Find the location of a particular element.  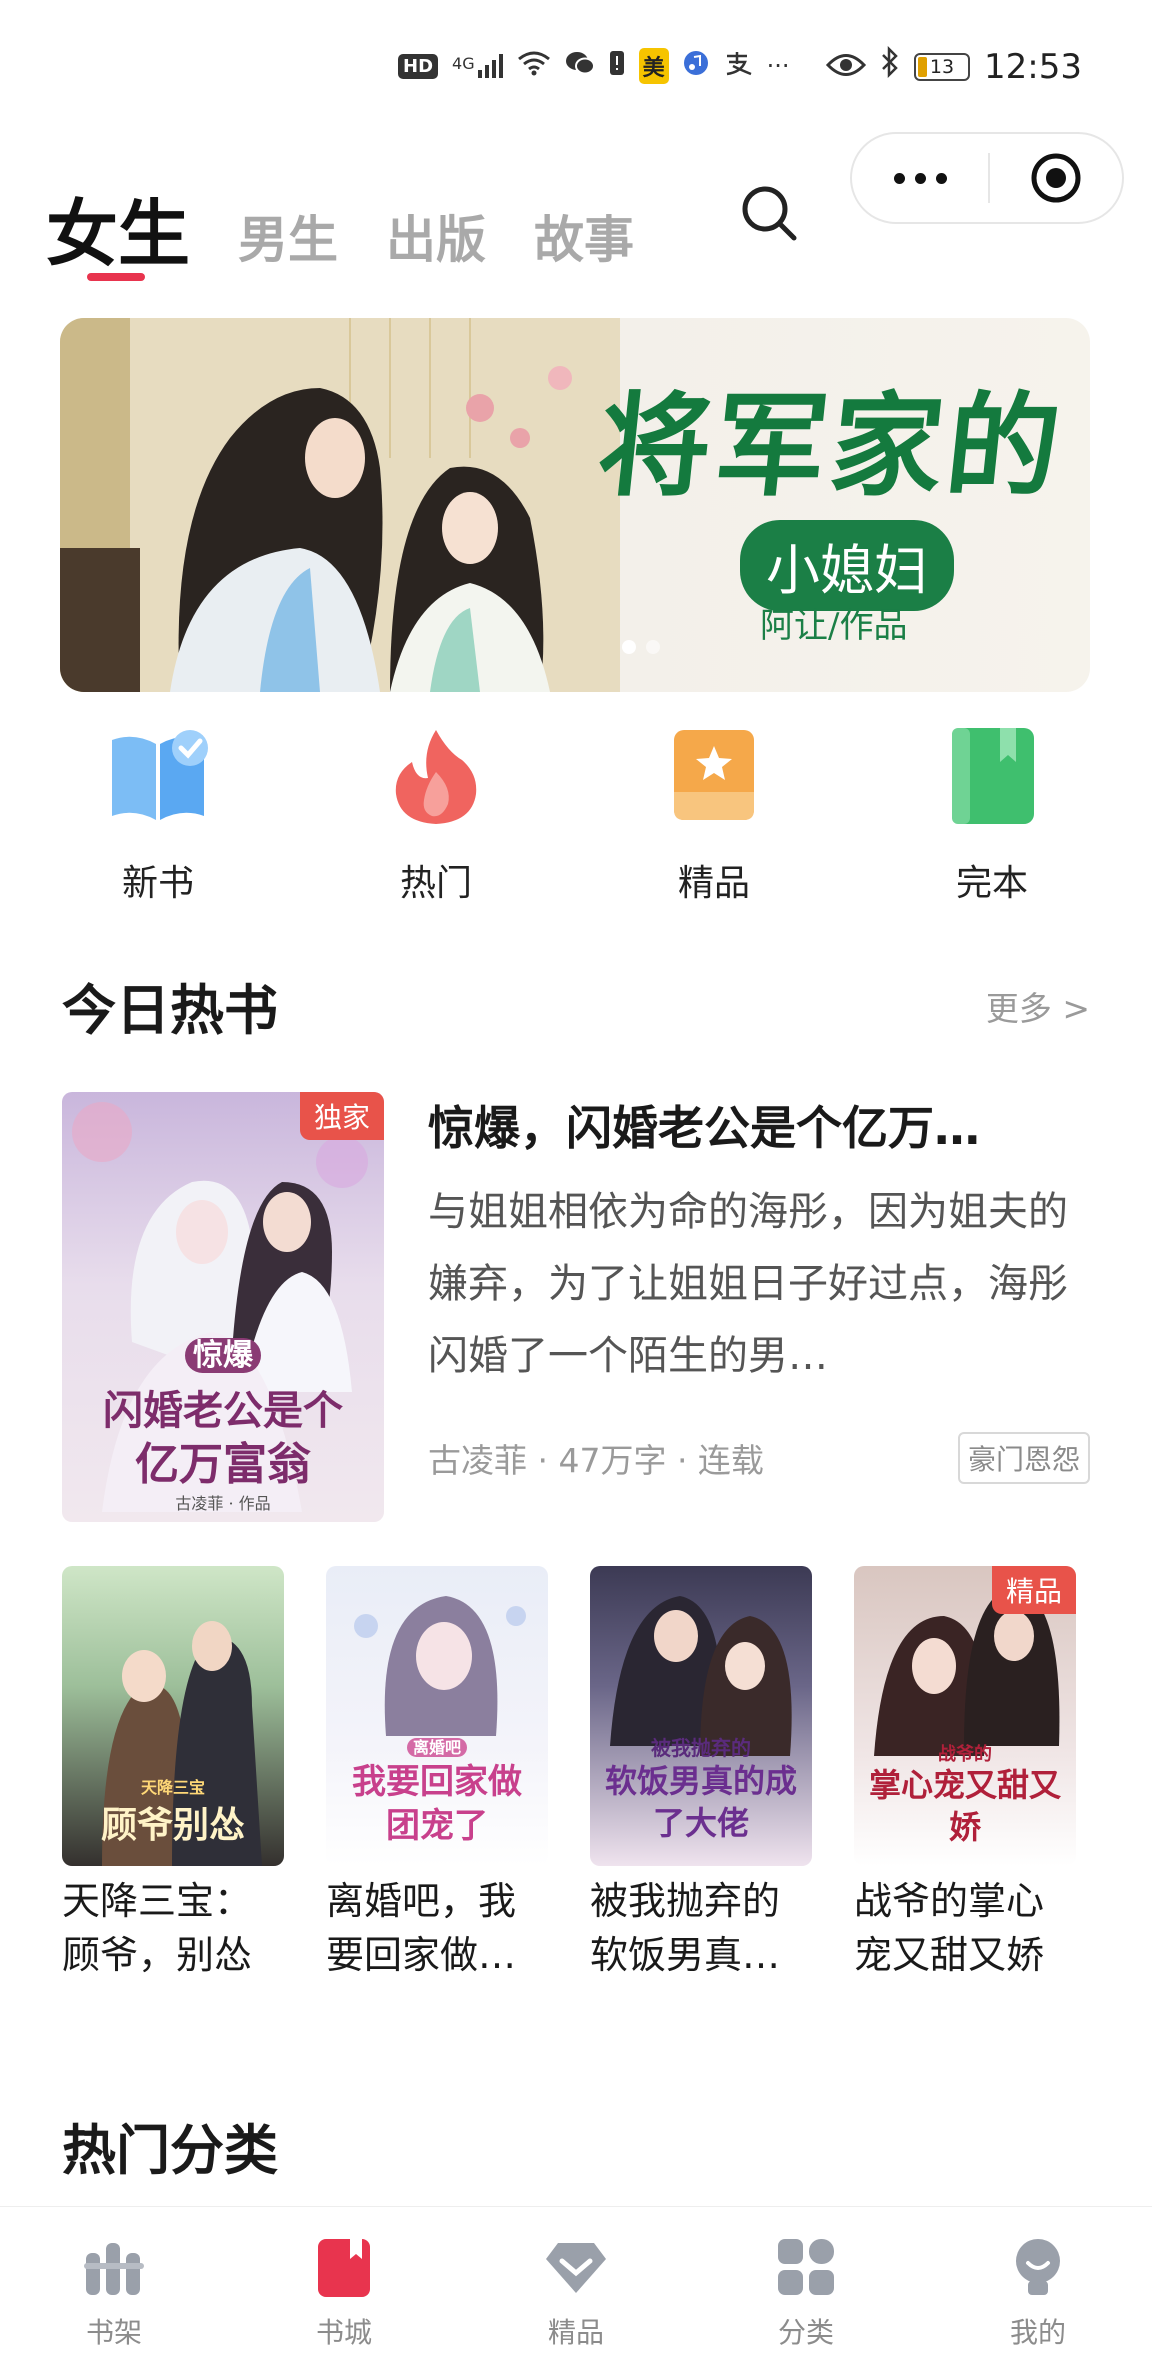

book-cover: 被我抛弃的 软饭男真的成了大佬 is located at coordinates (701, 1716).